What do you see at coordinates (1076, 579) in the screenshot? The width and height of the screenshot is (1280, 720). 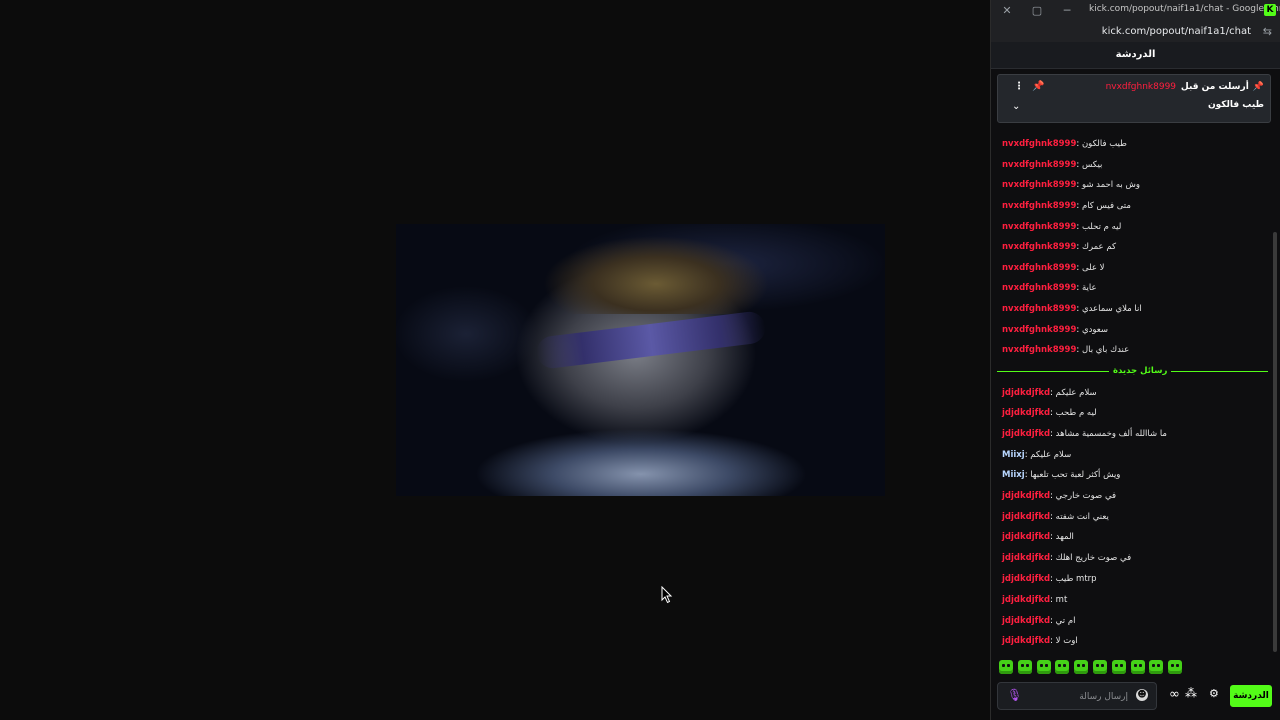 I see `chat-message-text: طيب mtrp` at bounding box center [1076, 579].